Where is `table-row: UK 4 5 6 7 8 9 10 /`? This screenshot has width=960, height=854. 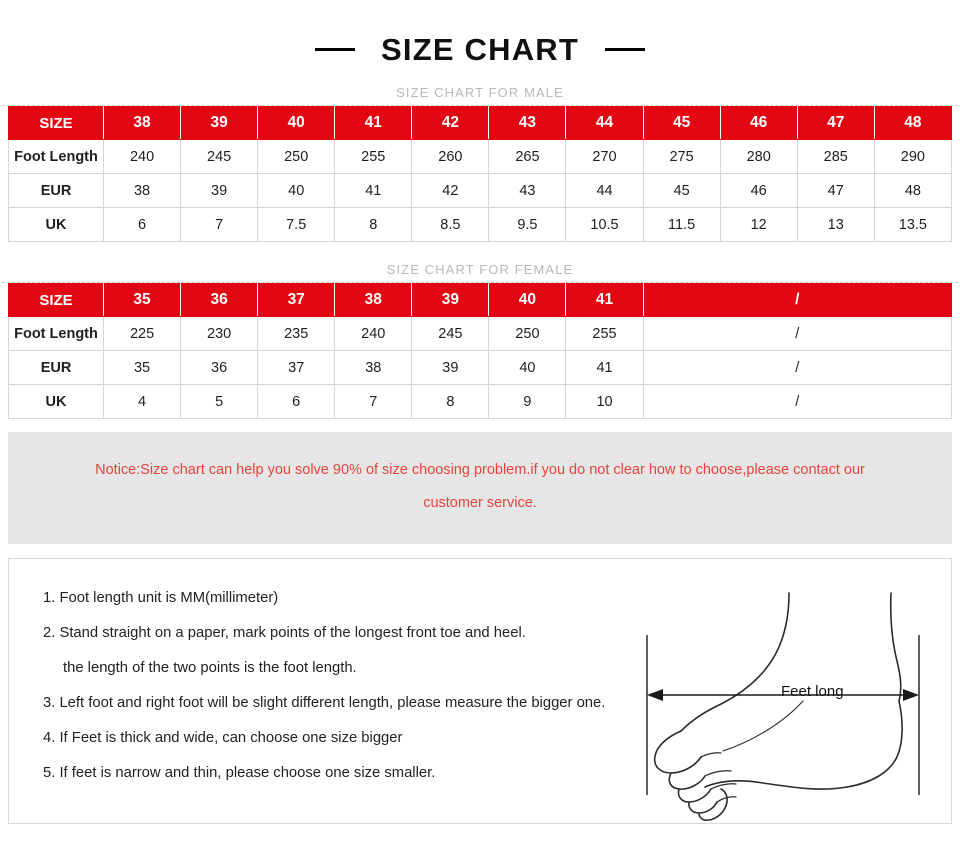 table-row: UK 4 5 6 7 8 9 10 / is located at coordinates (480, 401).